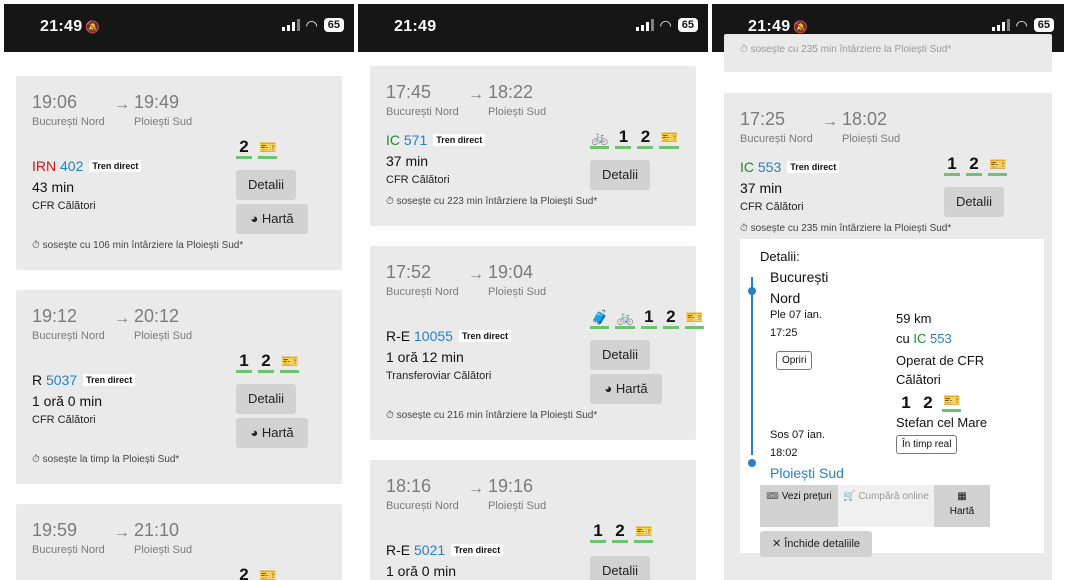 This screenshot has height=580, width=1068. Describe the element at coordinates (761, 188) in the screenshot. I see `duration: 37 min` at that location.